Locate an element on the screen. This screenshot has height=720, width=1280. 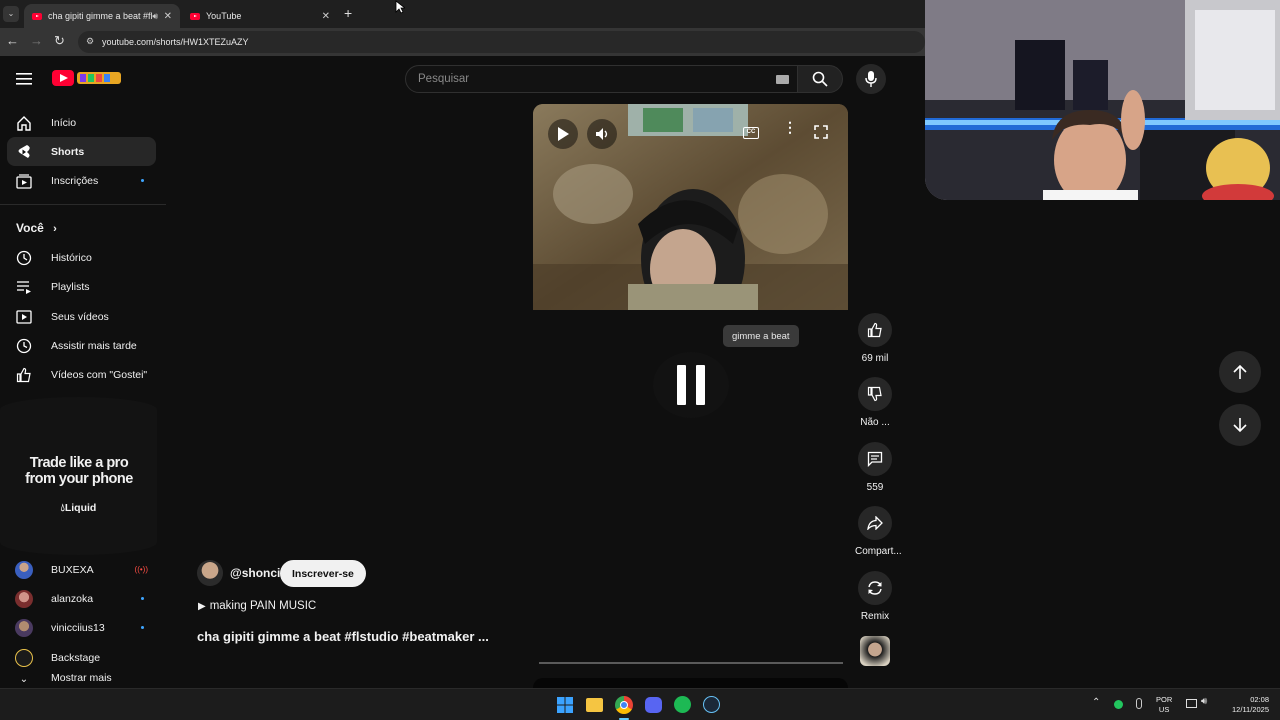
channel-name: @shonci is located at coordinates (255, 573).